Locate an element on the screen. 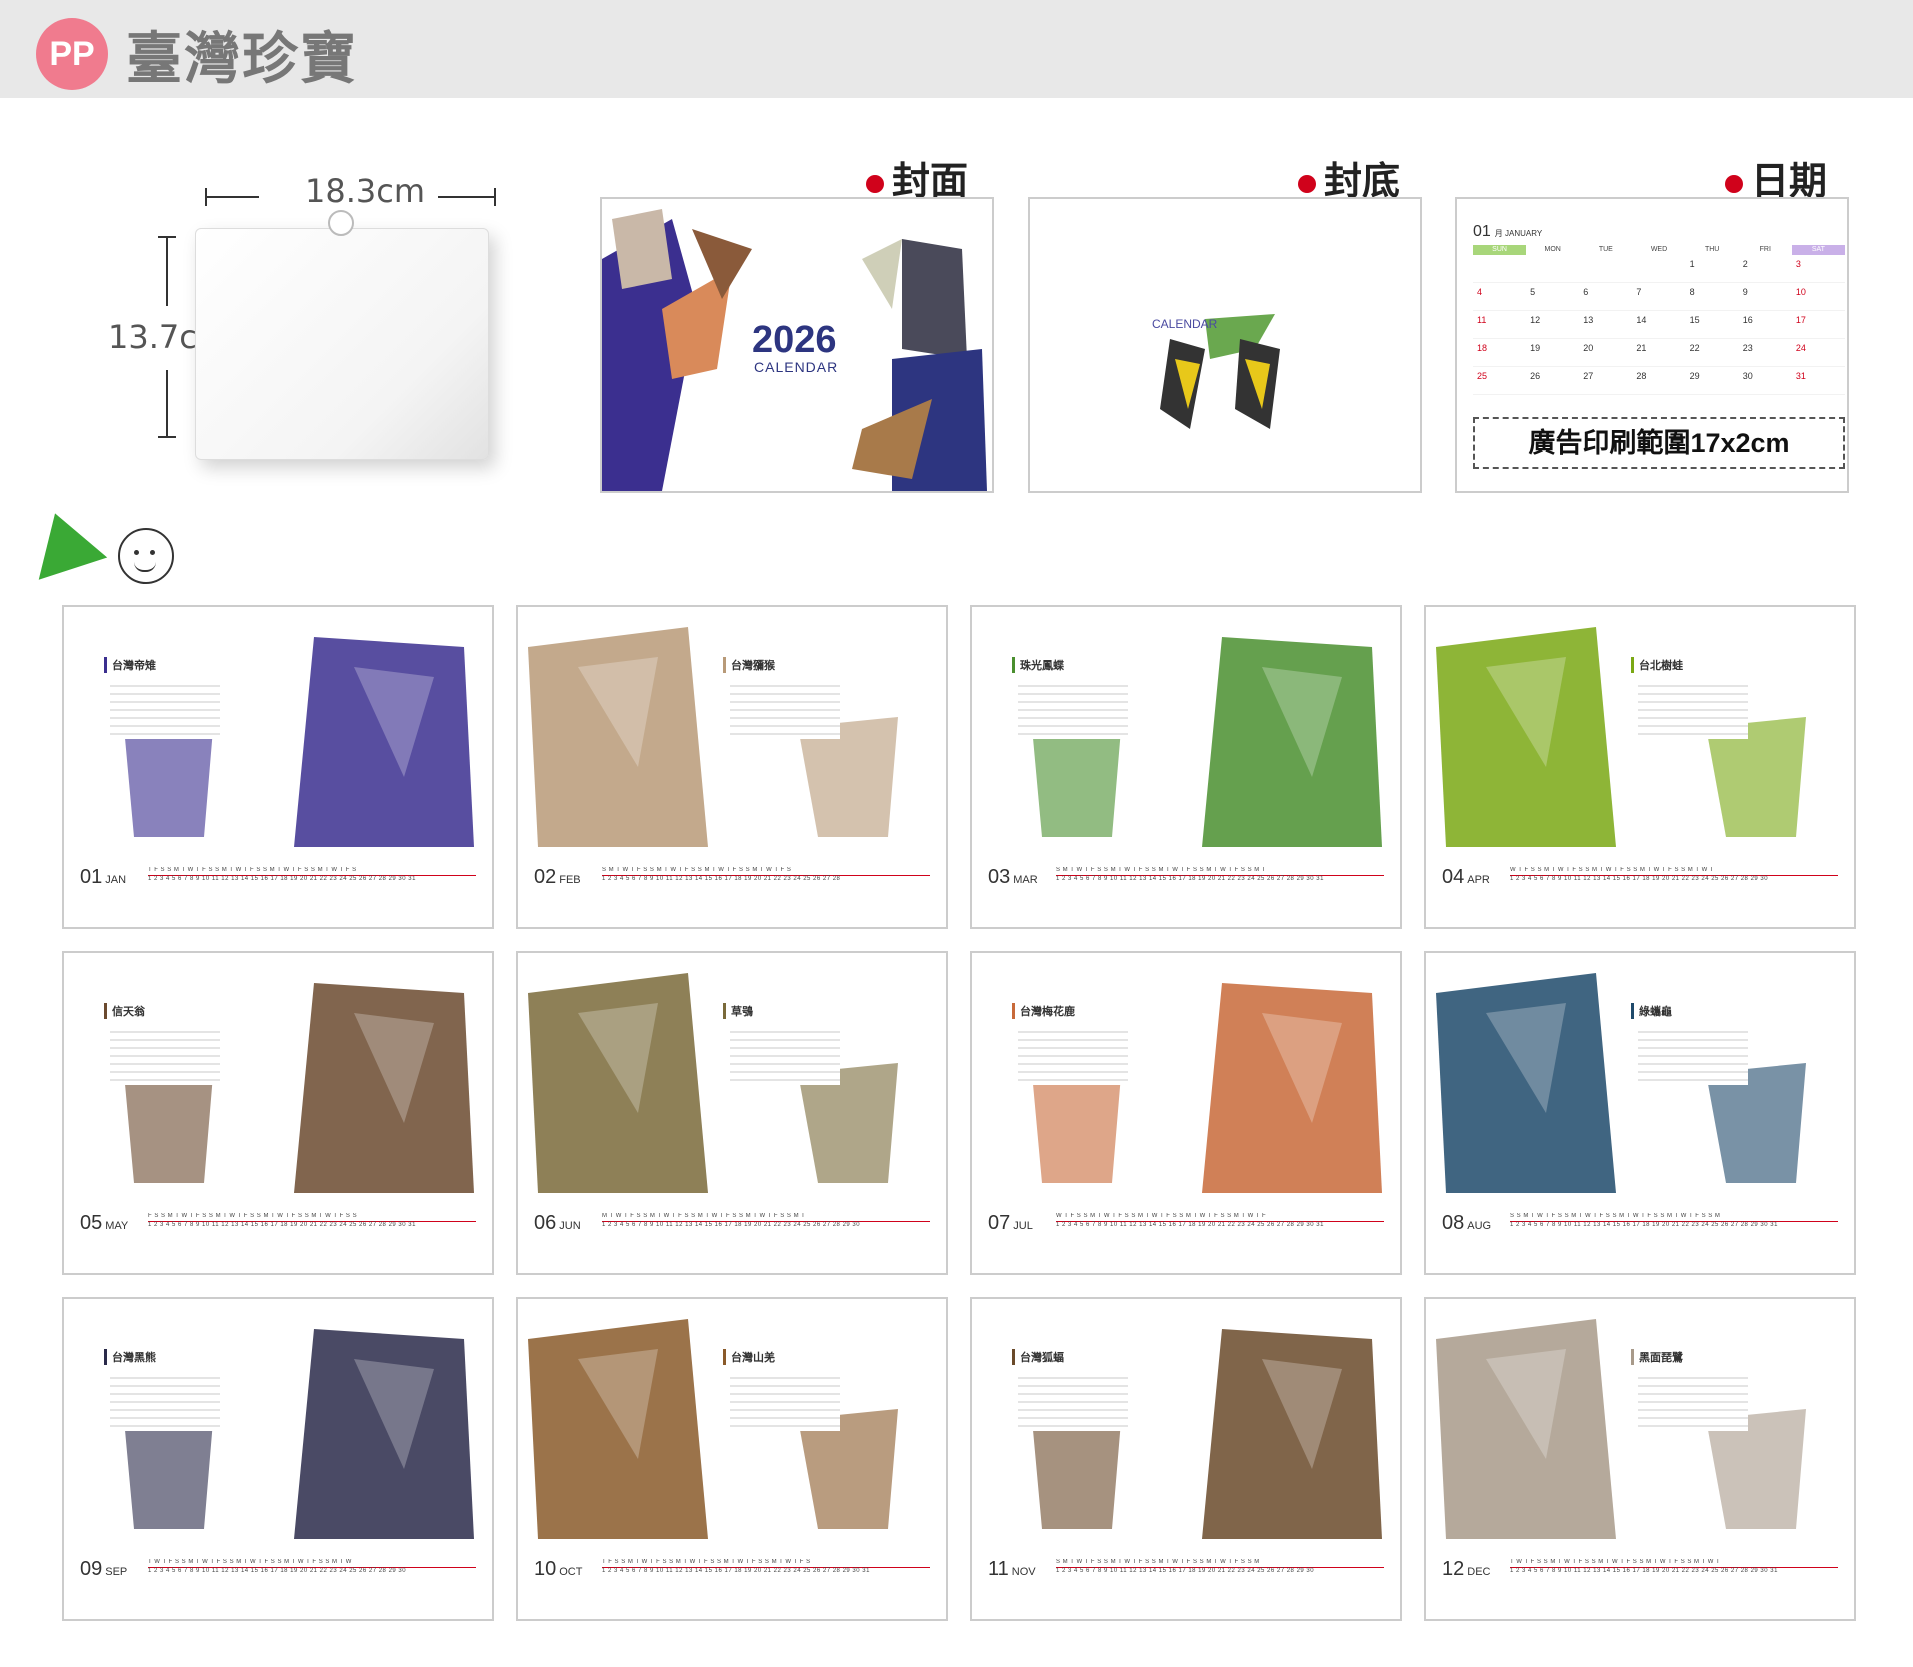  date-cell: 16 is located at coordinates (1765, 325).